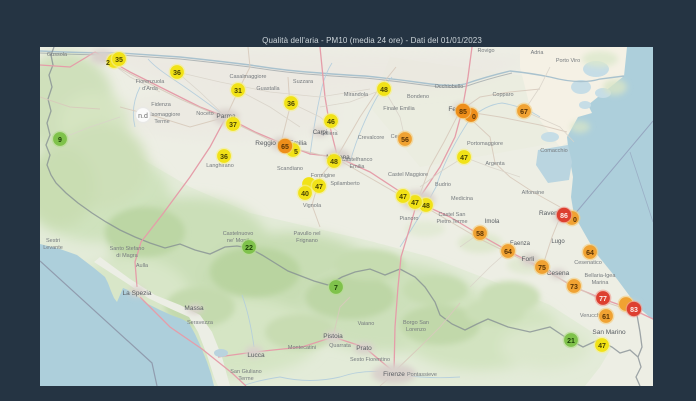  Describe the element at coordinates (452, 215) in the screenshot. I see `svg-text: Castel San` at that location.